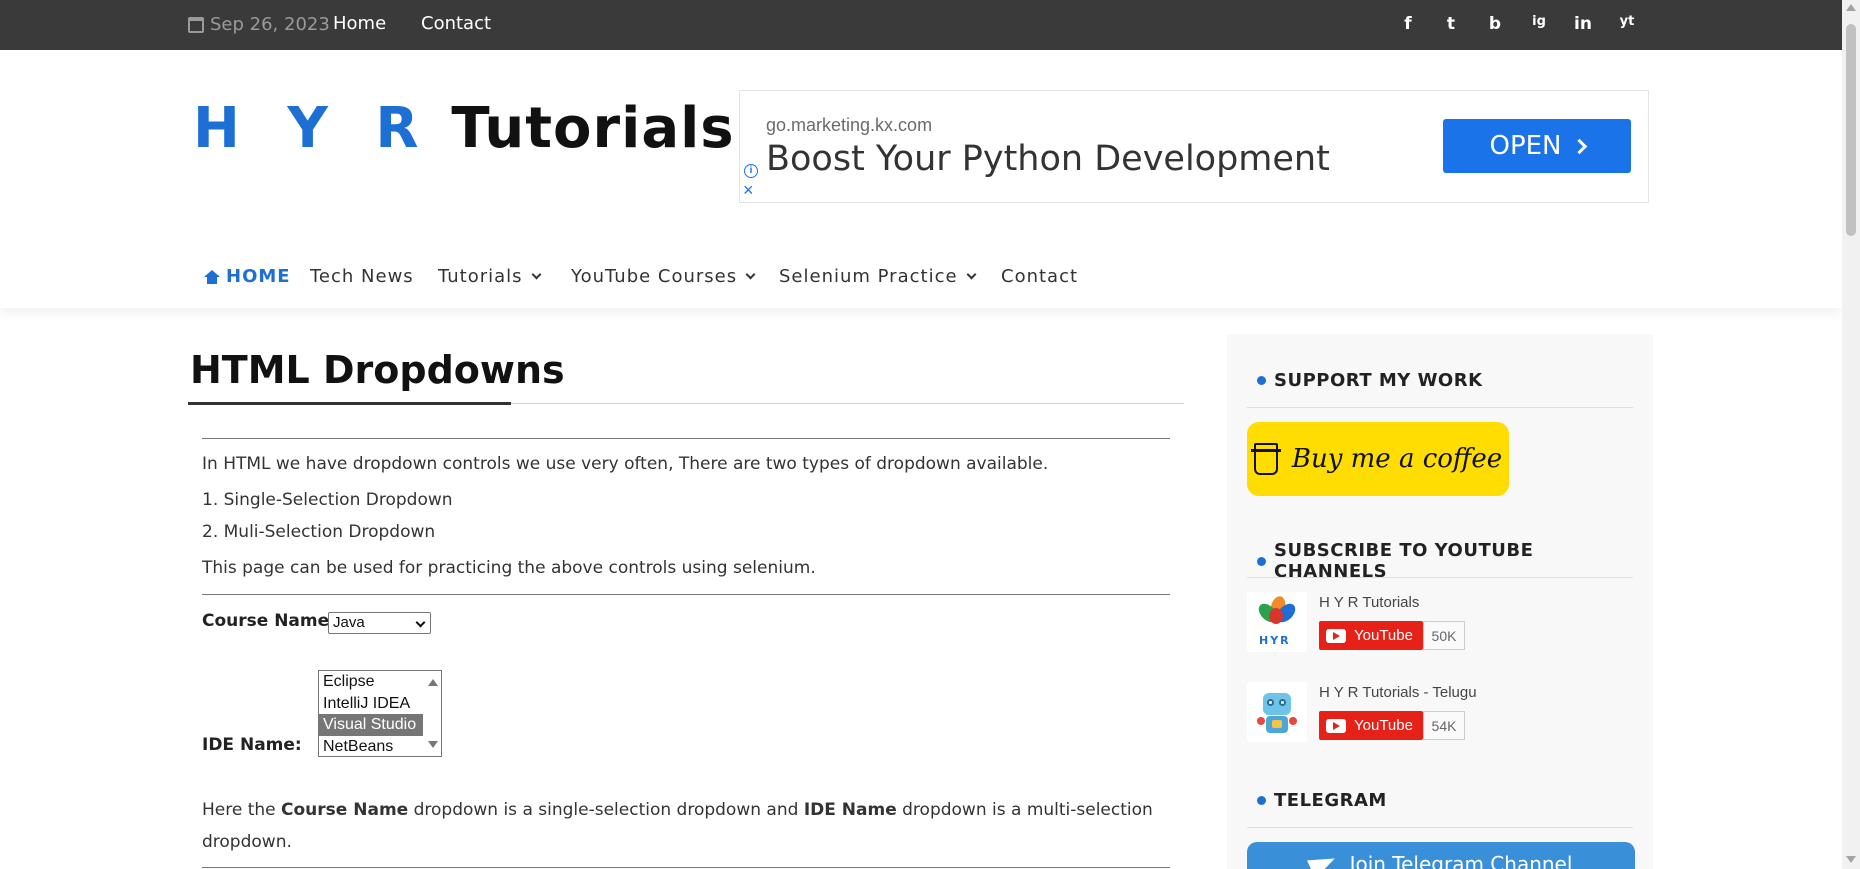 The image size is (1860, 869). I want to click on coffee-cup-icon, so click(1265, 459).